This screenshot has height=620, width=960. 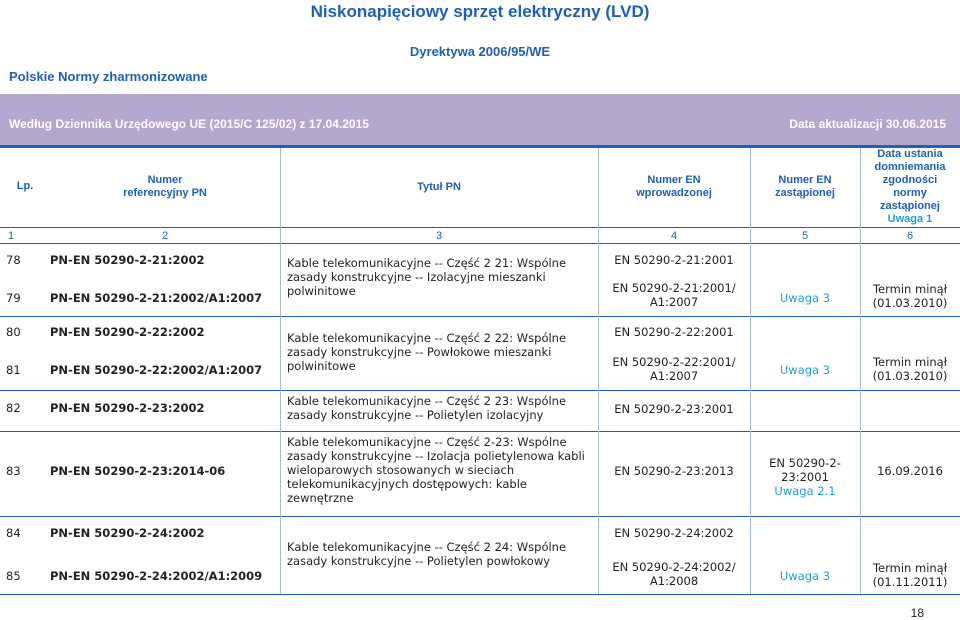 What do you see at coordinates (674, 236) in the screenshot?
I see `col-number-4: 4` at bounding box center [674, 236].